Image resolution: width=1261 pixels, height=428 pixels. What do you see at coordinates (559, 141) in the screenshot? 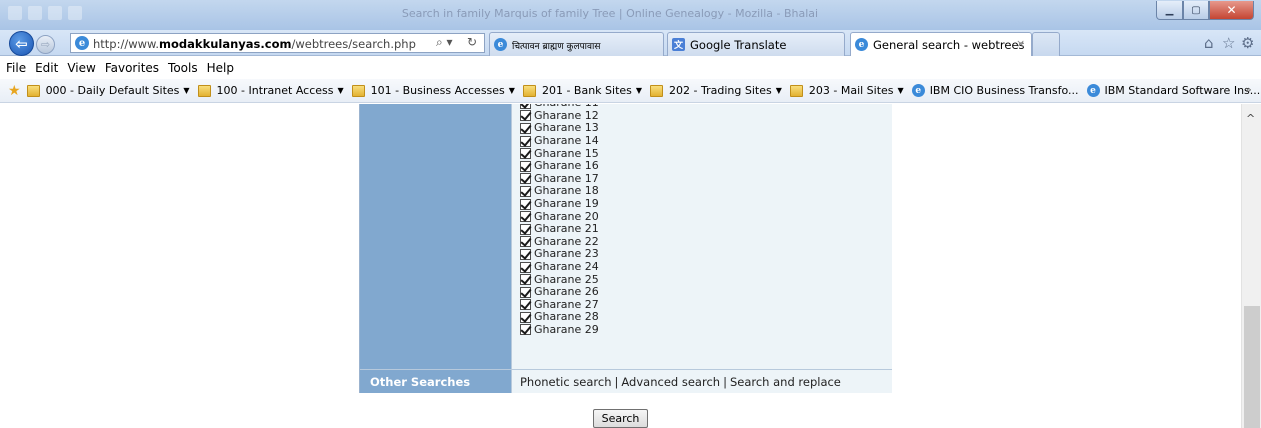
I see `family-checkbox-row: Gharane 14` at bounding box center [559, 141].